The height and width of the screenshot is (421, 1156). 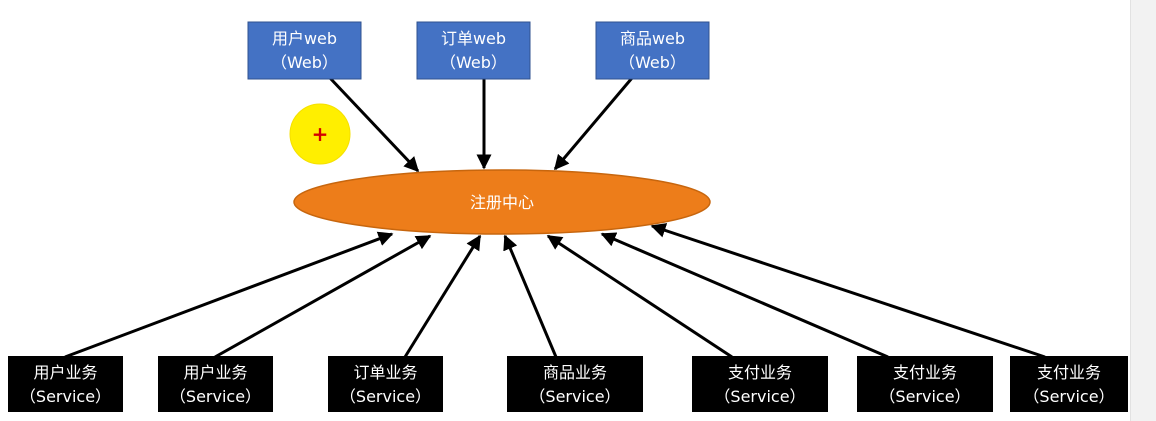 I want to click on service-node-order: 订单业务 （Service）, so click(x=385, y=384).